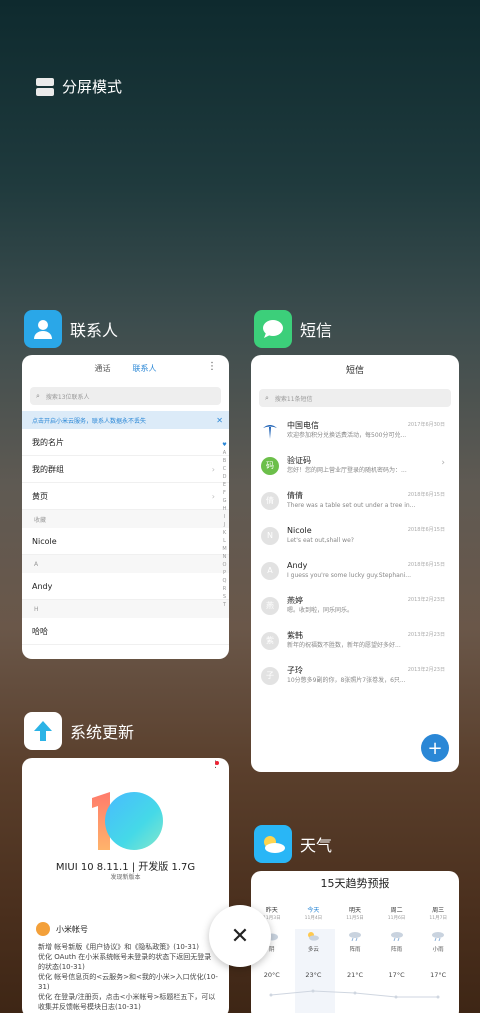  Describe the element at coordinates (145, 368) in the screenshot. I see `tab-contacts: 联系人` at that location.